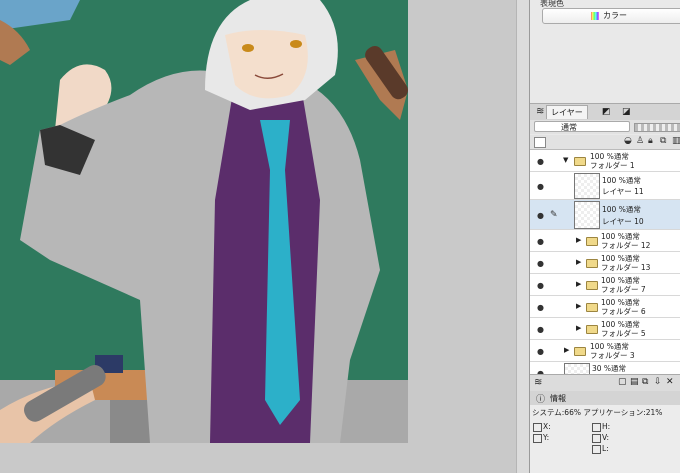 The width and height of the screenshot is (680, 473). Describe the element at coordinates (537, 438) in the screenshot. I see `y-box-icon` at that location.